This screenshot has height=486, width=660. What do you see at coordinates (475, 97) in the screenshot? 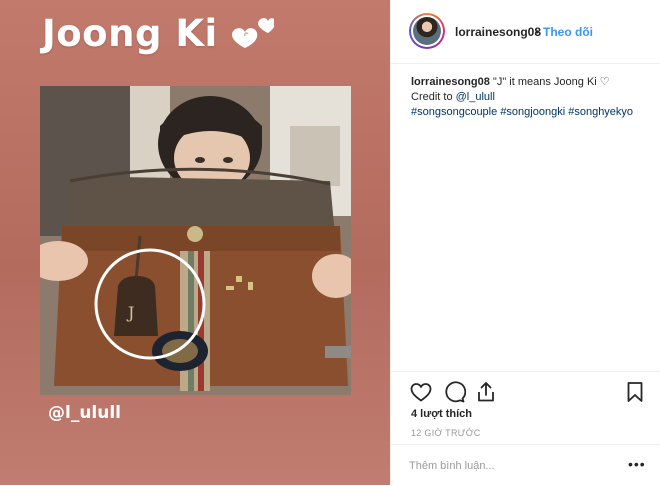
I see `caption-credit-handle: @l_ulull` at bounding box center [475, 97].